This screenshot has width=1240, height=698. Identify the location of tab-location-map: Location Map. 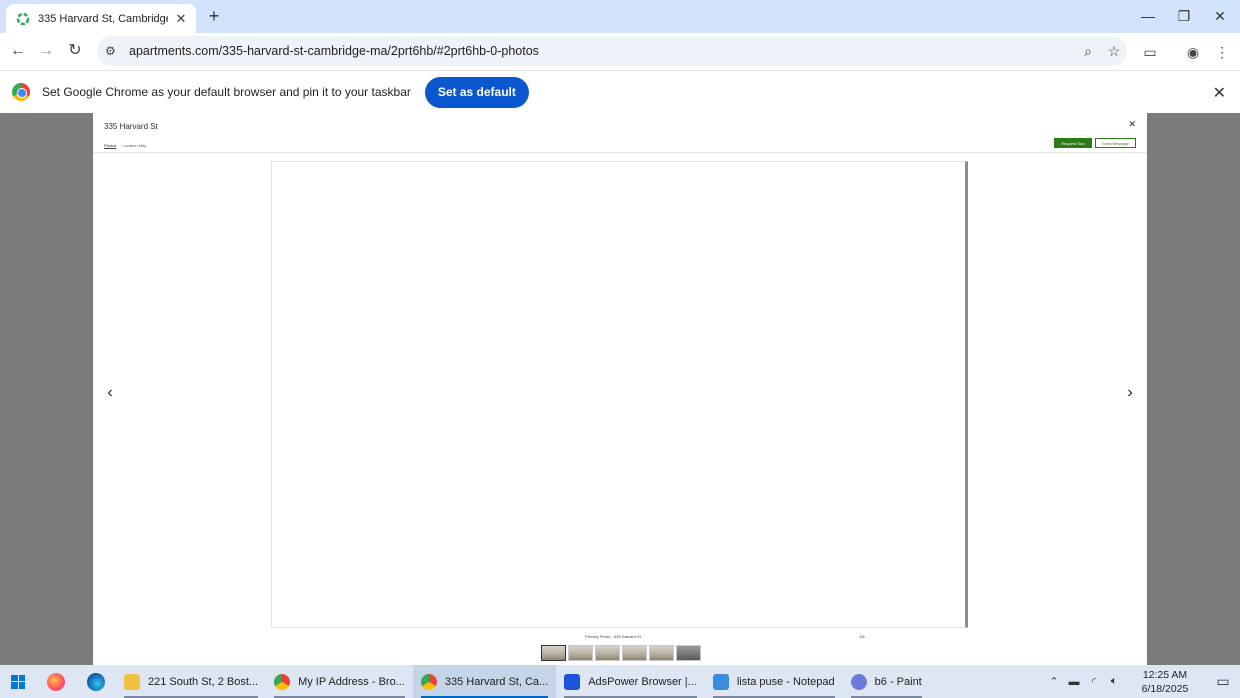
(134, 146).